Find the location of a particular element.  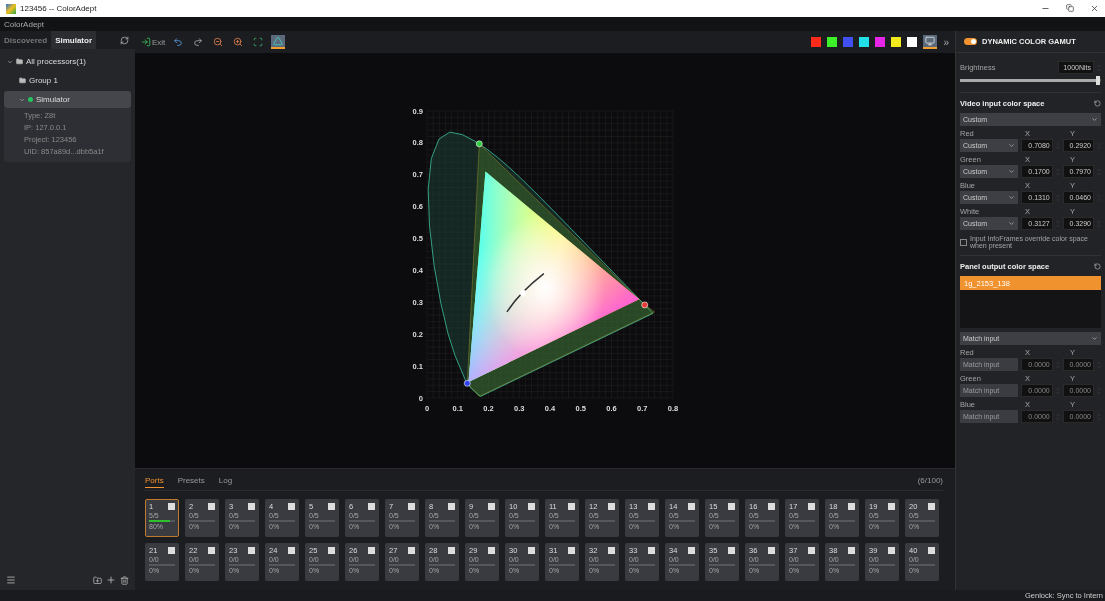

monitor-icon is located at coordinates (930, 42).